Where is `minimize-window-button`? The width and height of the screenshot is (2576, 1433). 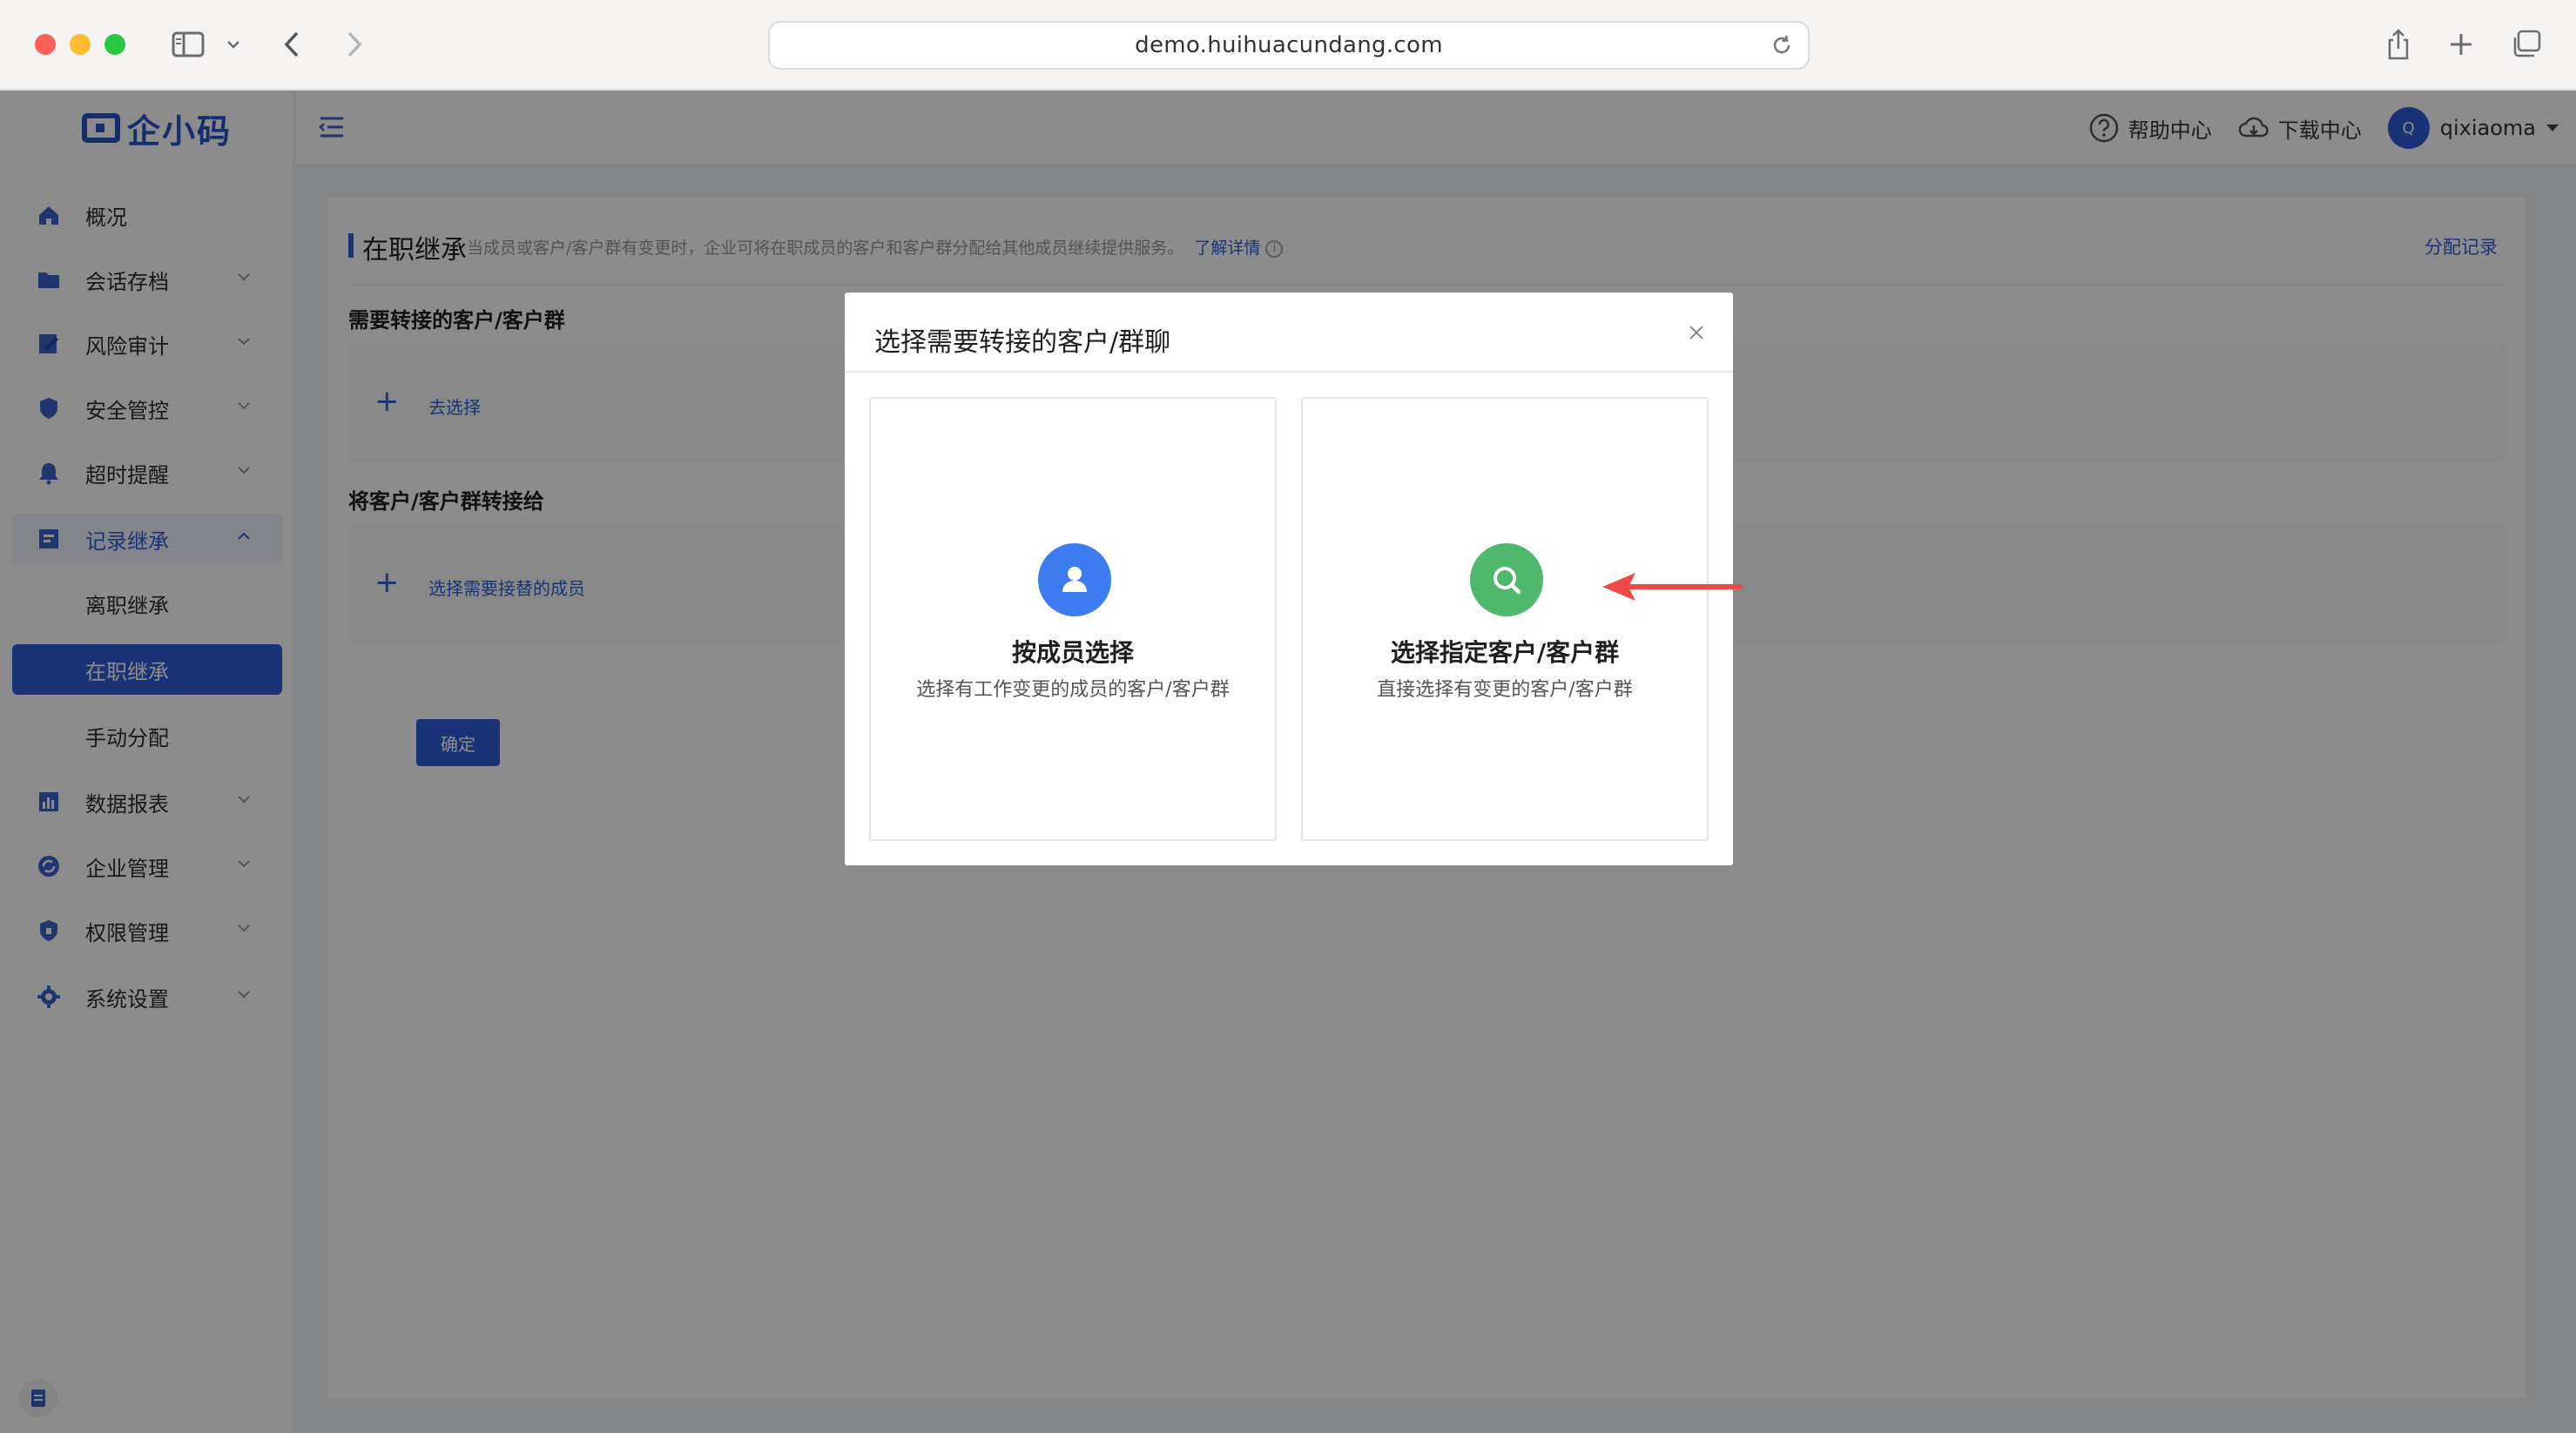 minimize-window-button is located at coordinates (80, 44).